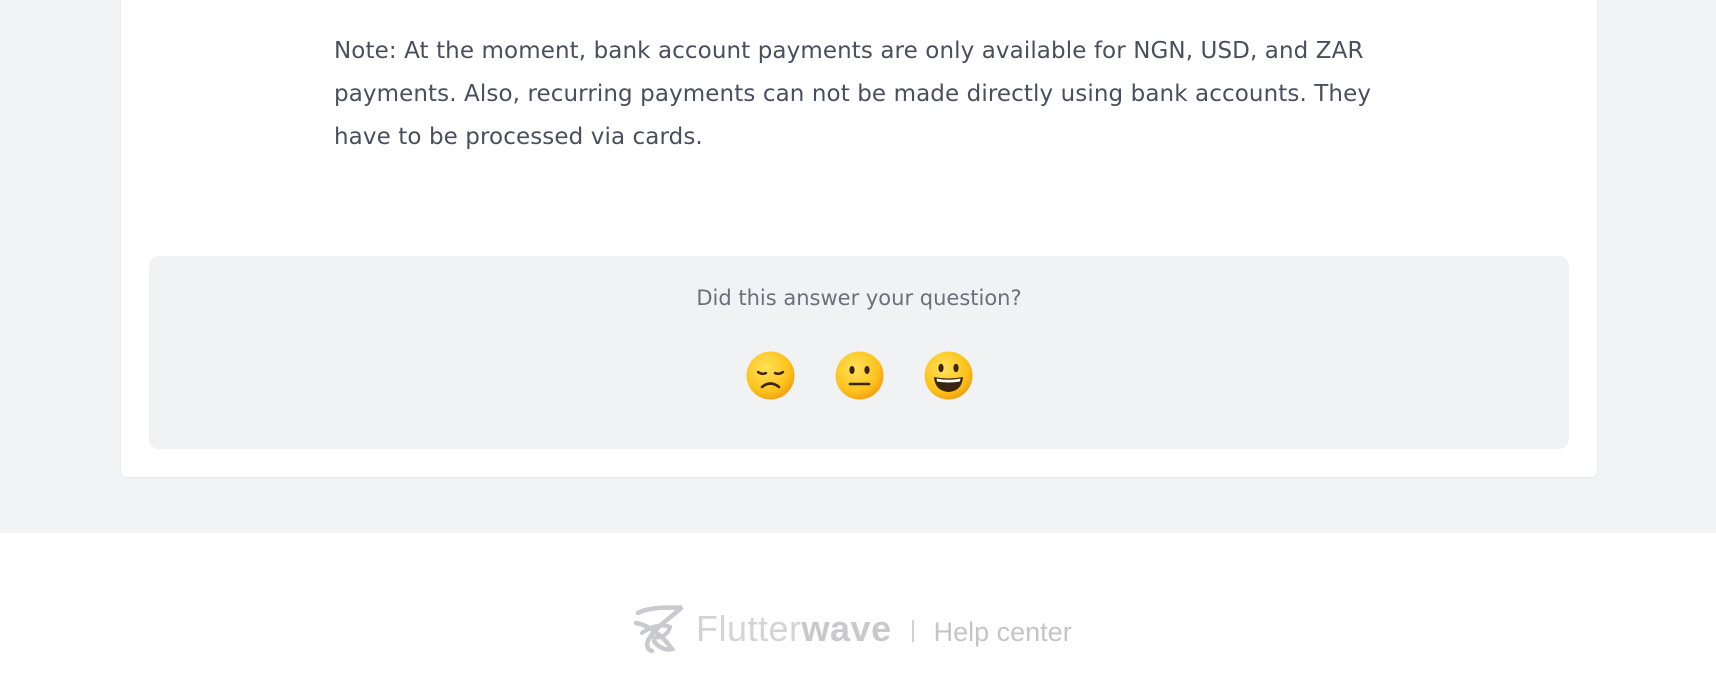  What do you see at coordinates (749, 628) in the screenshot?
I see `brand-name-light: Flutter` at bounding box center [749, 628].